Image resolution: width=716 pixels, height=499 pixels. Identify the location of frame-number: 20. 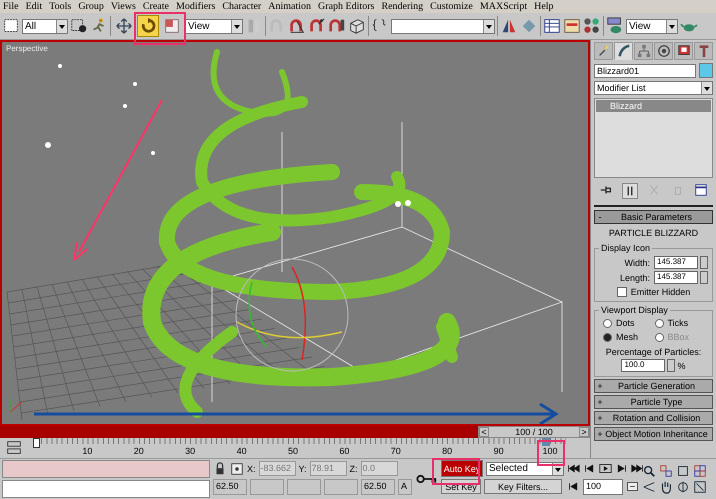
(139, 451).